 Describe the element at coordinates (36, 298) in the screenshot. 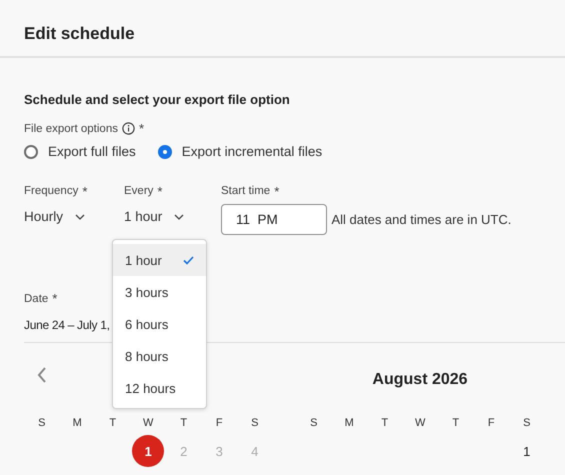

I see `field-label: Date` at that location.